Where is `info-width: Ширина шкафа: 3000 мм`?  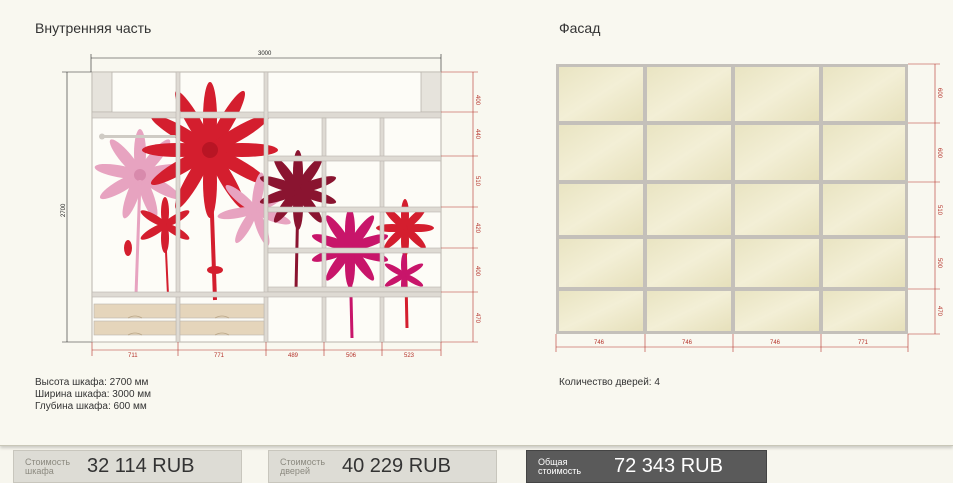
info-width: Ширина шкафа: 3000 мм is located at coordinates (93, 394).